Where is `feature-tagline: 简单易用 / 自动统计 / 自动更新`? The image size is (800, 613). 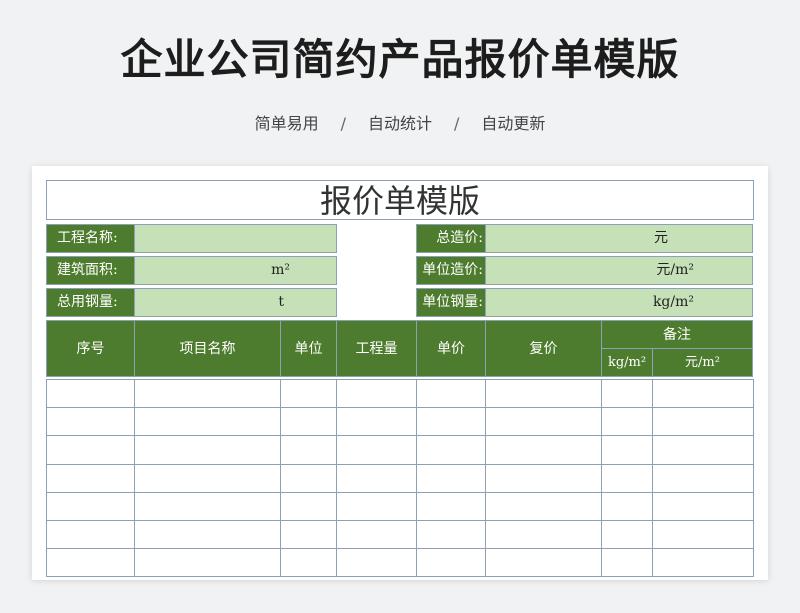 feature-tagline: 简单易用 / 自动统计 / 自动更新 is located at coordinates (400, 124).